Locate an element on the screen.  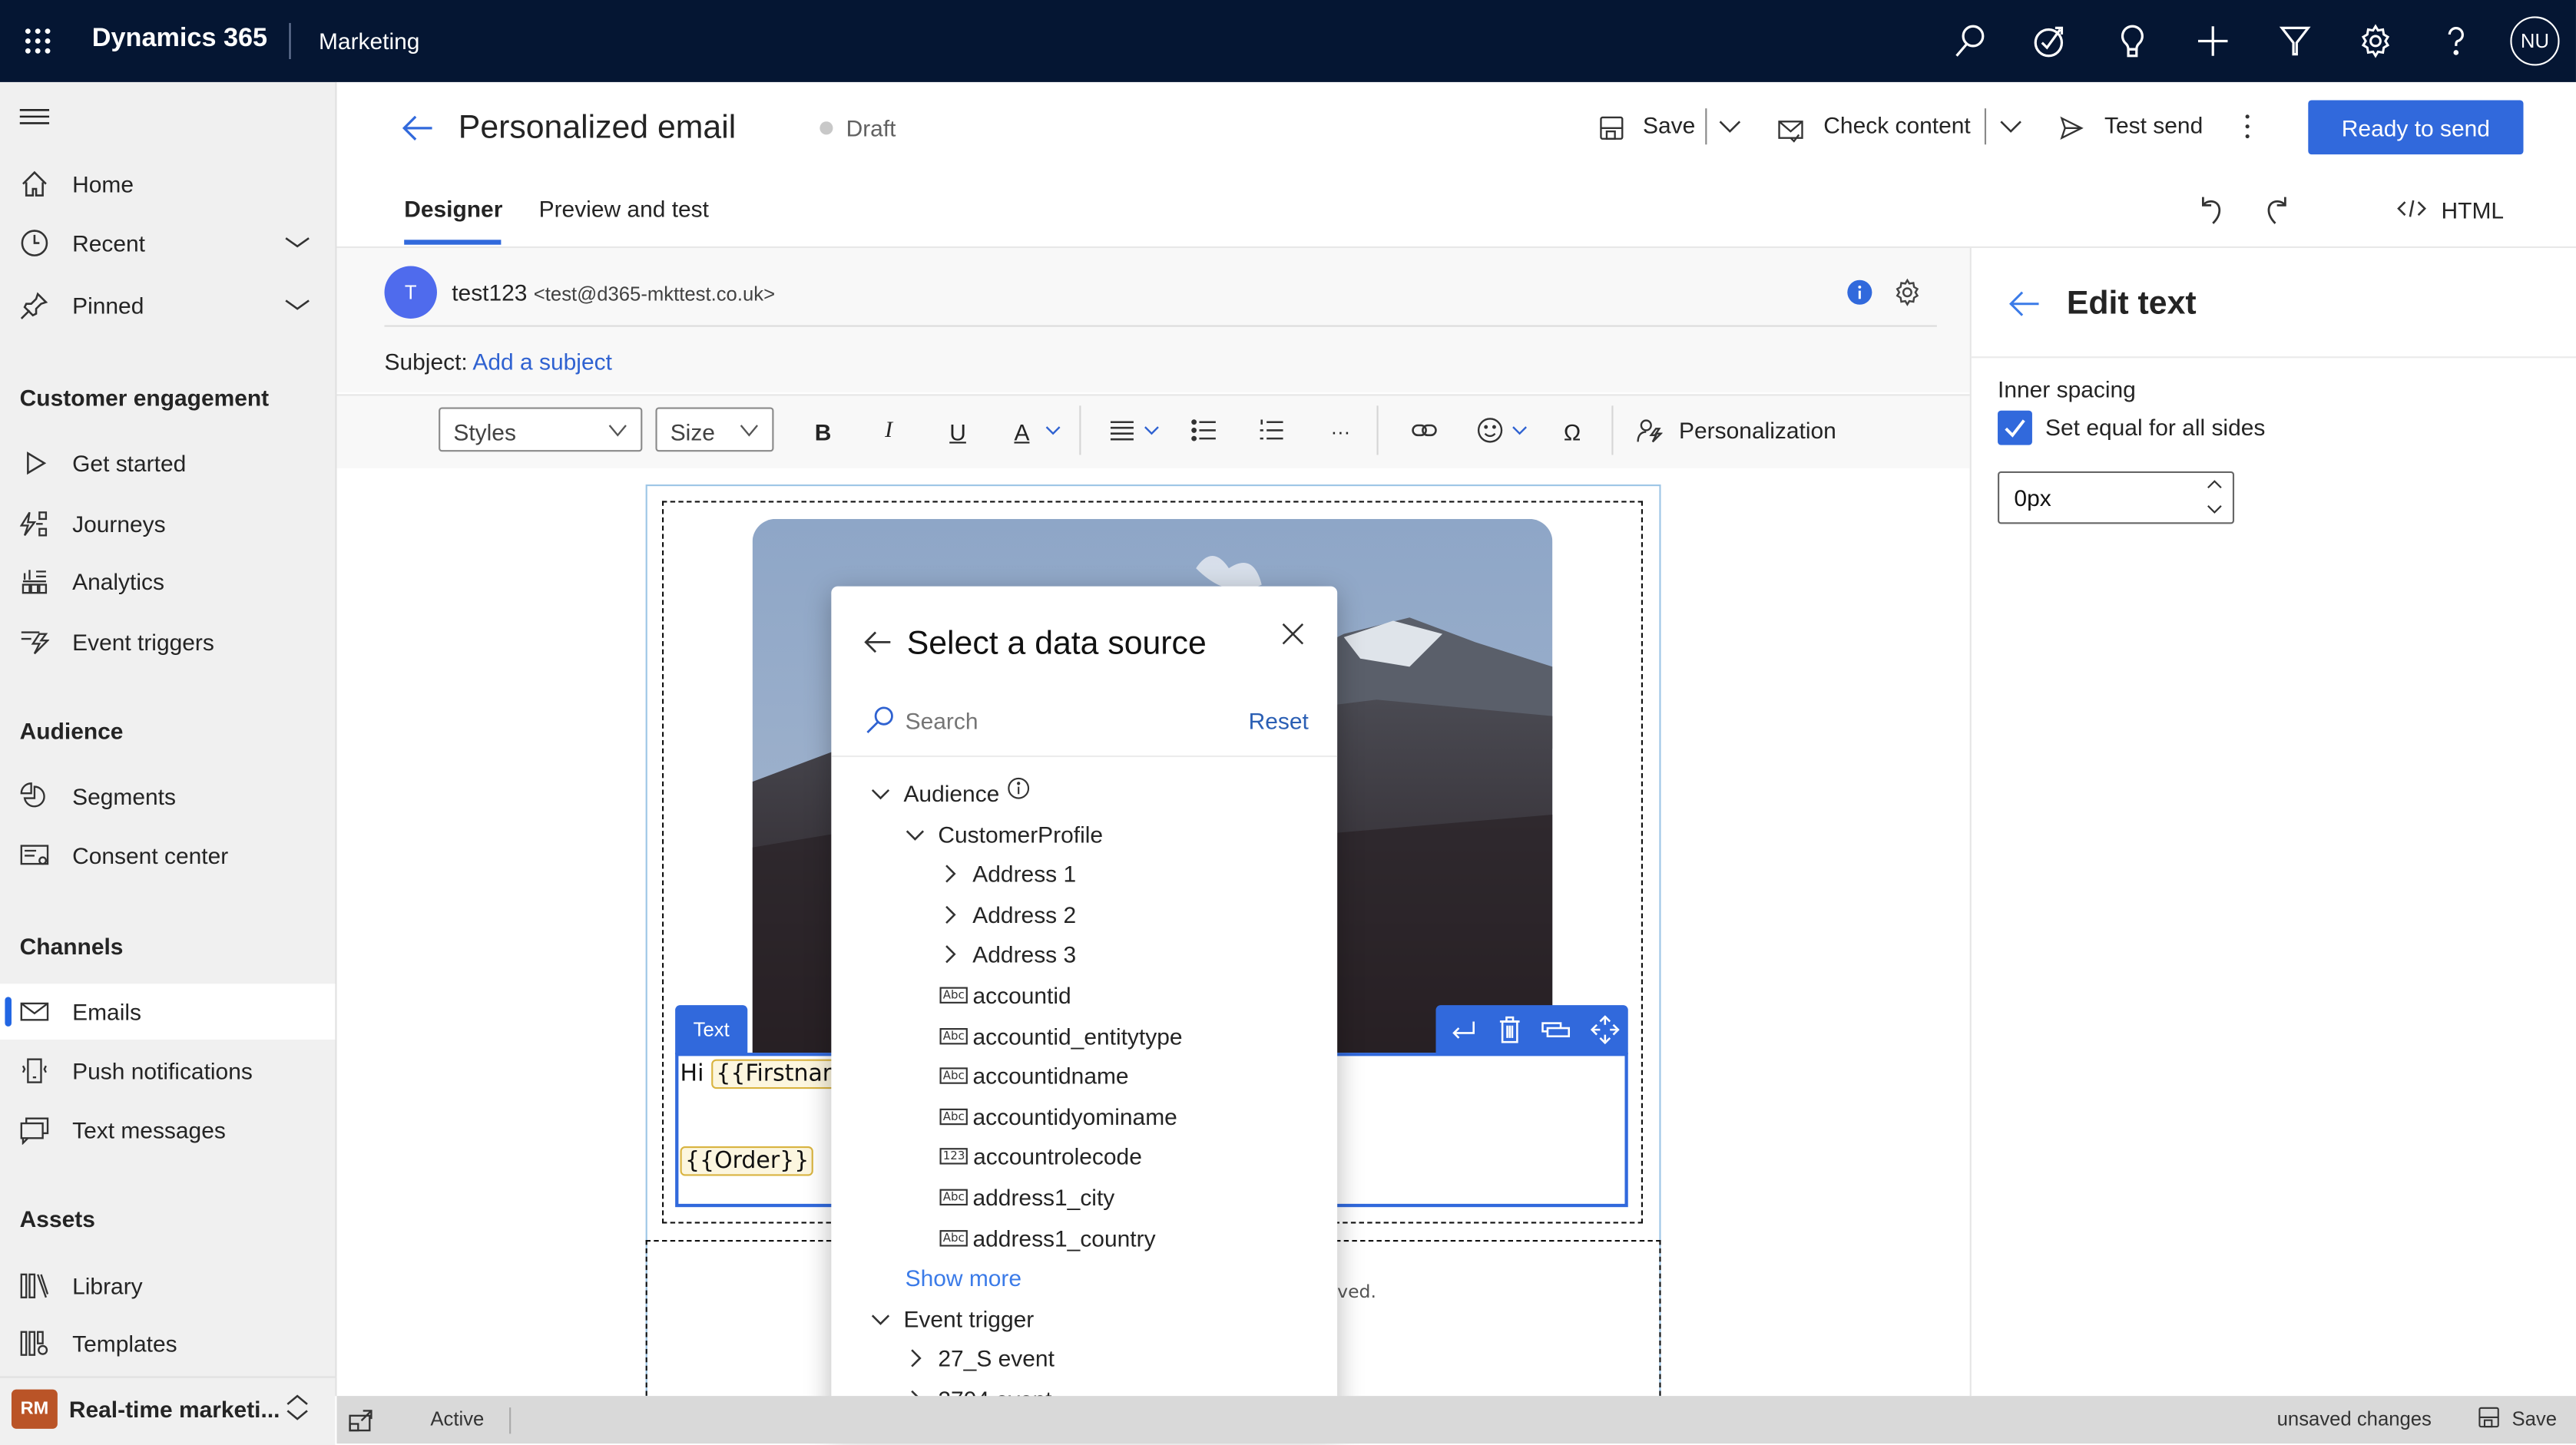
more-formatting-button: ··· is located at coordinates (1341, 432).